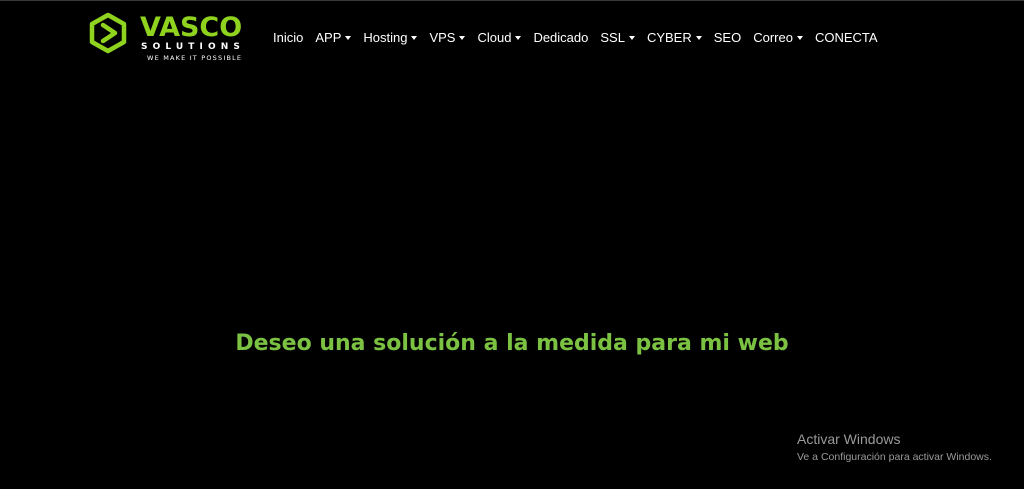  What do you see at coordinates (191, 27) in the screenshot?
I see `brand-name: VASCO` at bounding box center [191, 27].